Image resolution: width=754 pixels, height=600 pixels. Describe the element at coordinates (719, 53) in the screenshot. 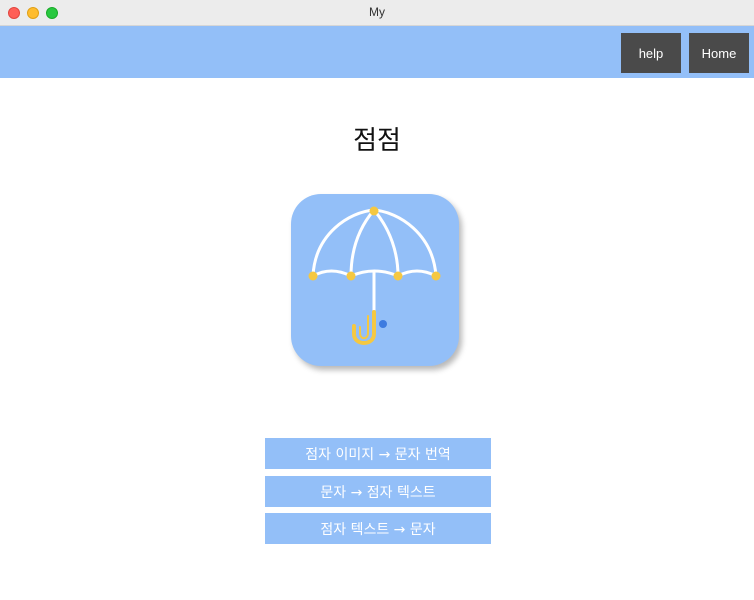

I see `home-button: Home` at that location.